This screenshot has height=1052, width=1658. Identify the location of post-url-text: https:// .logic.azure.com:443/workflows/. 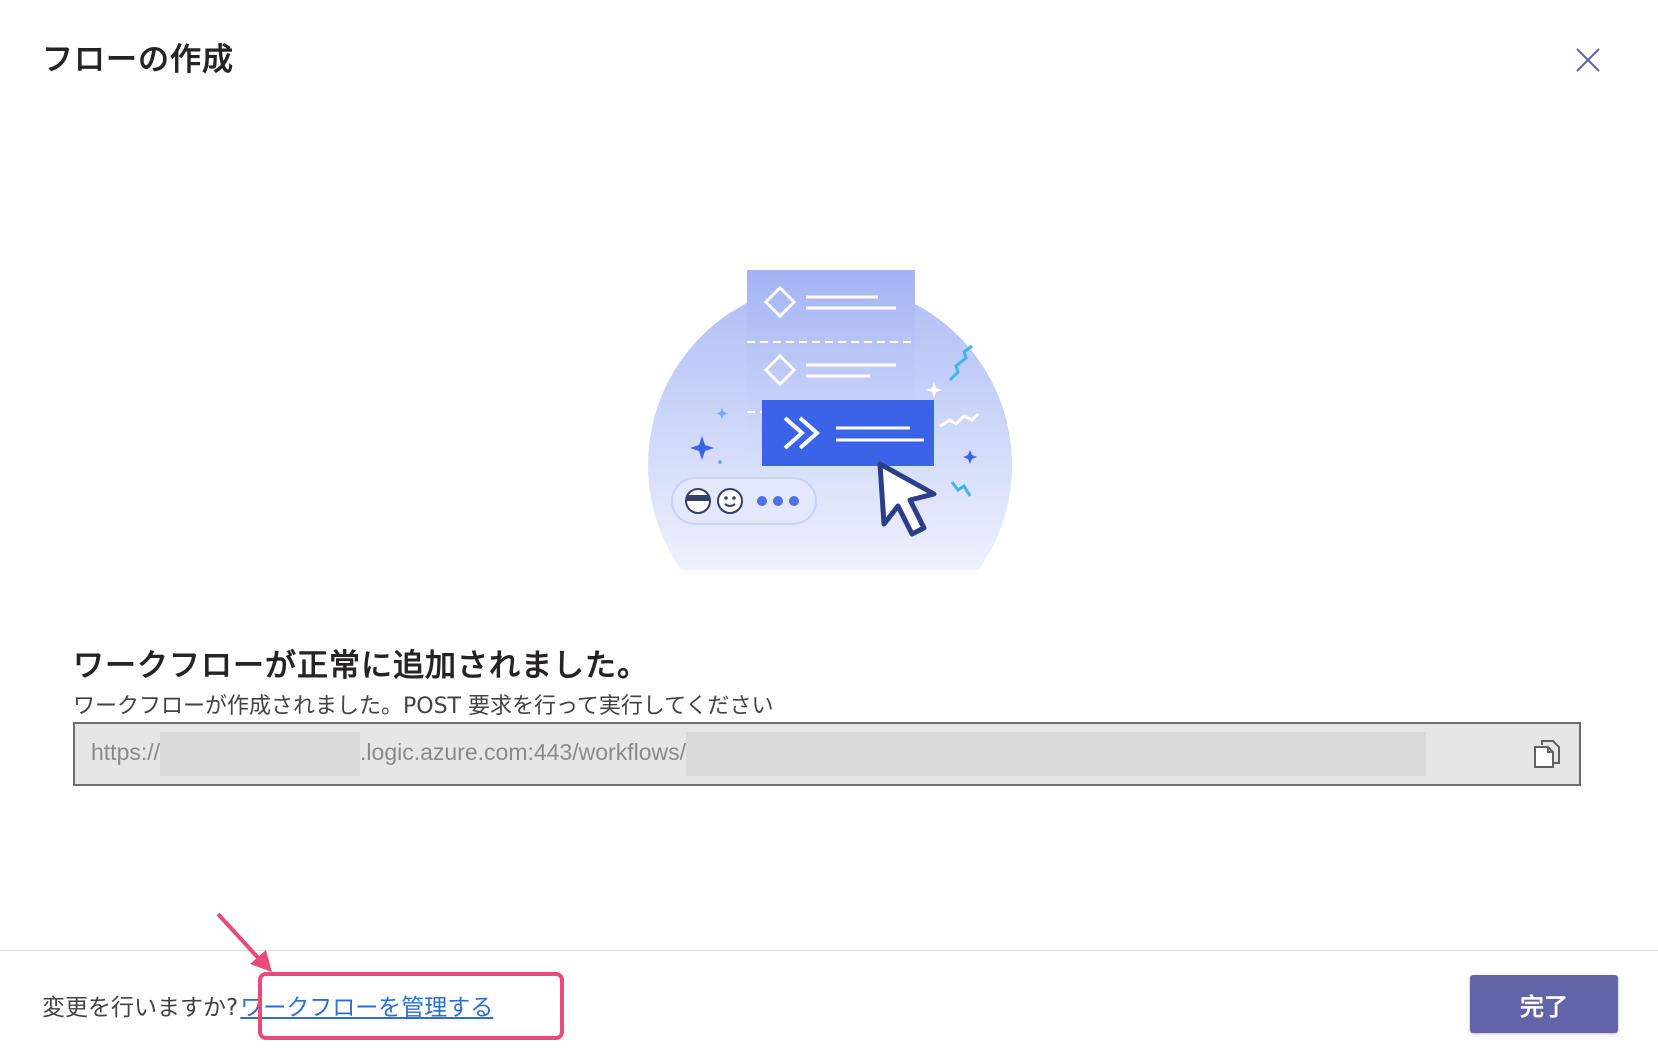
(759, 754).